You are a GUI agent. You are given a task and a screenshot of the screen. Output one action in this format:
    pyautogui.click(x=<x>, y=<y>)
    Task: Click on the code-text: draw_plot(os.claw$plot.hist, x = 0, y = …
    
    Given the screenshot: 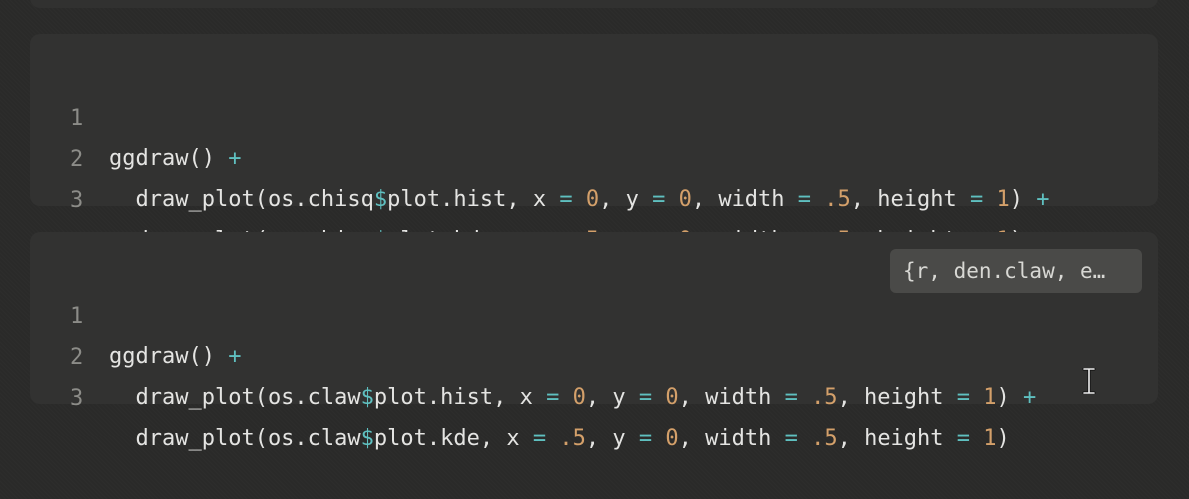 What is the action you would take?
    pyautogui.click(x=572, y=398)
    